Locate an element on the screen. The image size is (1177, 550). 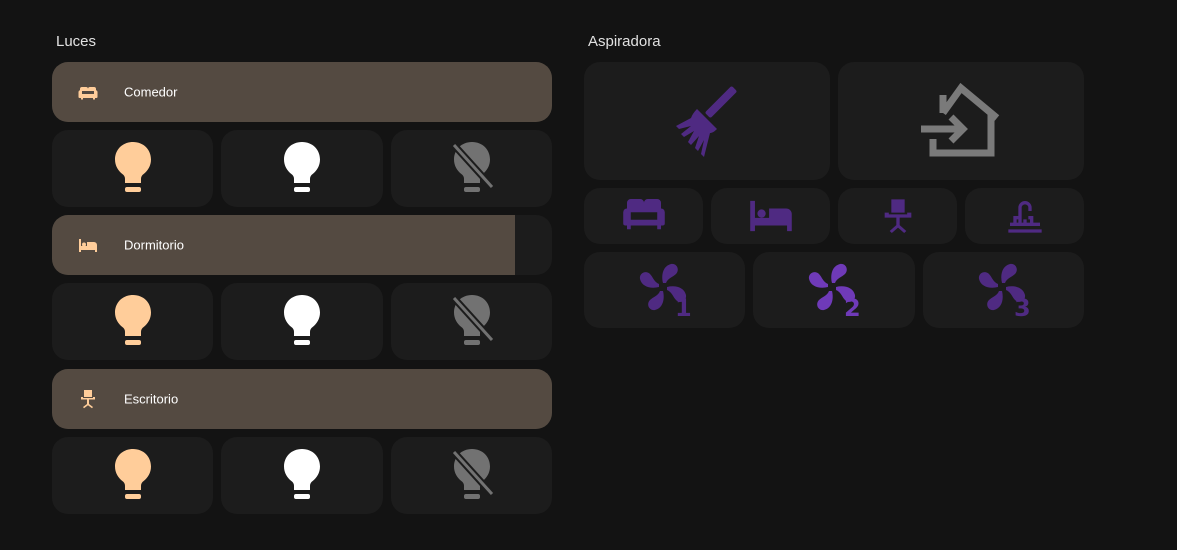
lights-section-title: Luces is located at coordinates (76, 41).